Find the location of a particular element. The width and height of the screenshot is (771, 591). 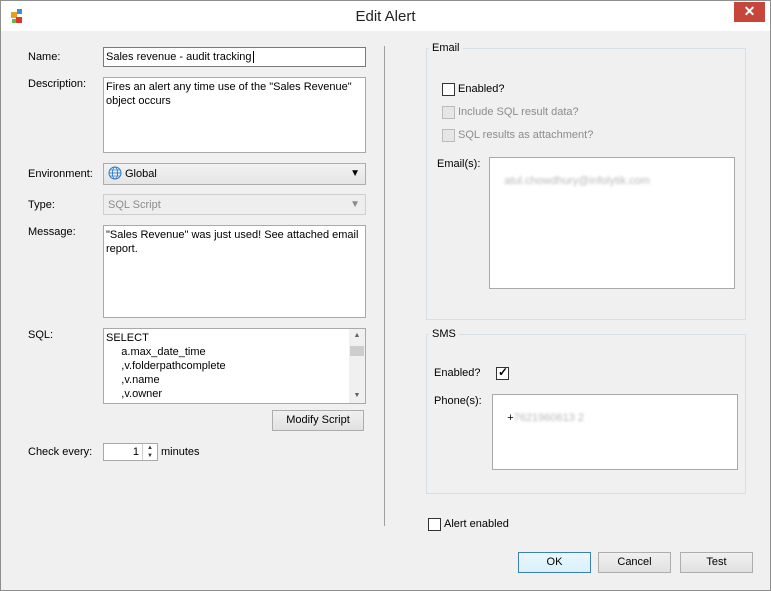

phone-prefix: + is located at coordinates (510, 418).